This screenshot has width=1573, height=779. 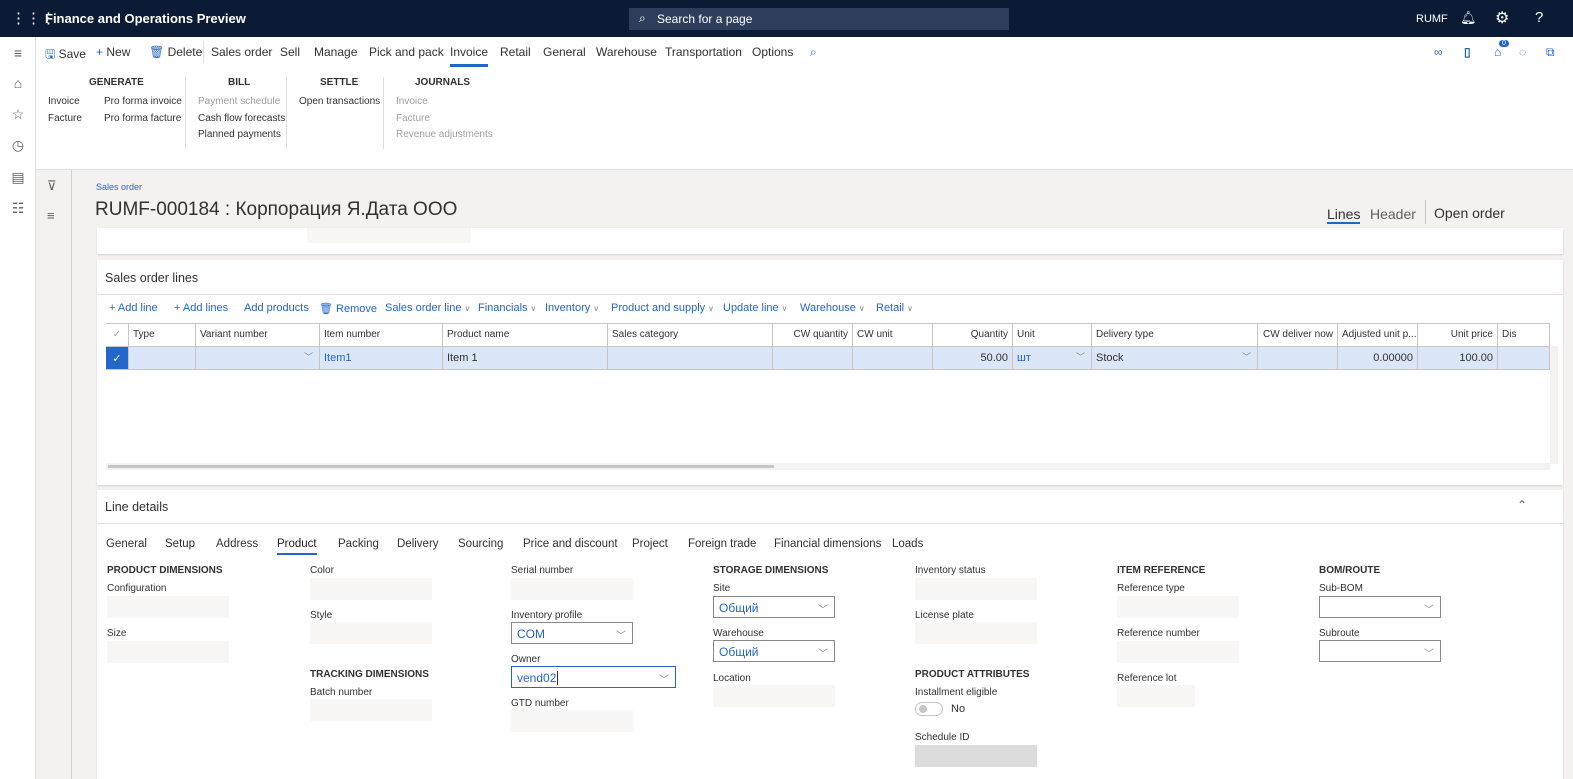 What do you see at coordinates (1432, 19) in the screenshot?
I see `company-picker: RUMF` at bounding box center [1432, 19].